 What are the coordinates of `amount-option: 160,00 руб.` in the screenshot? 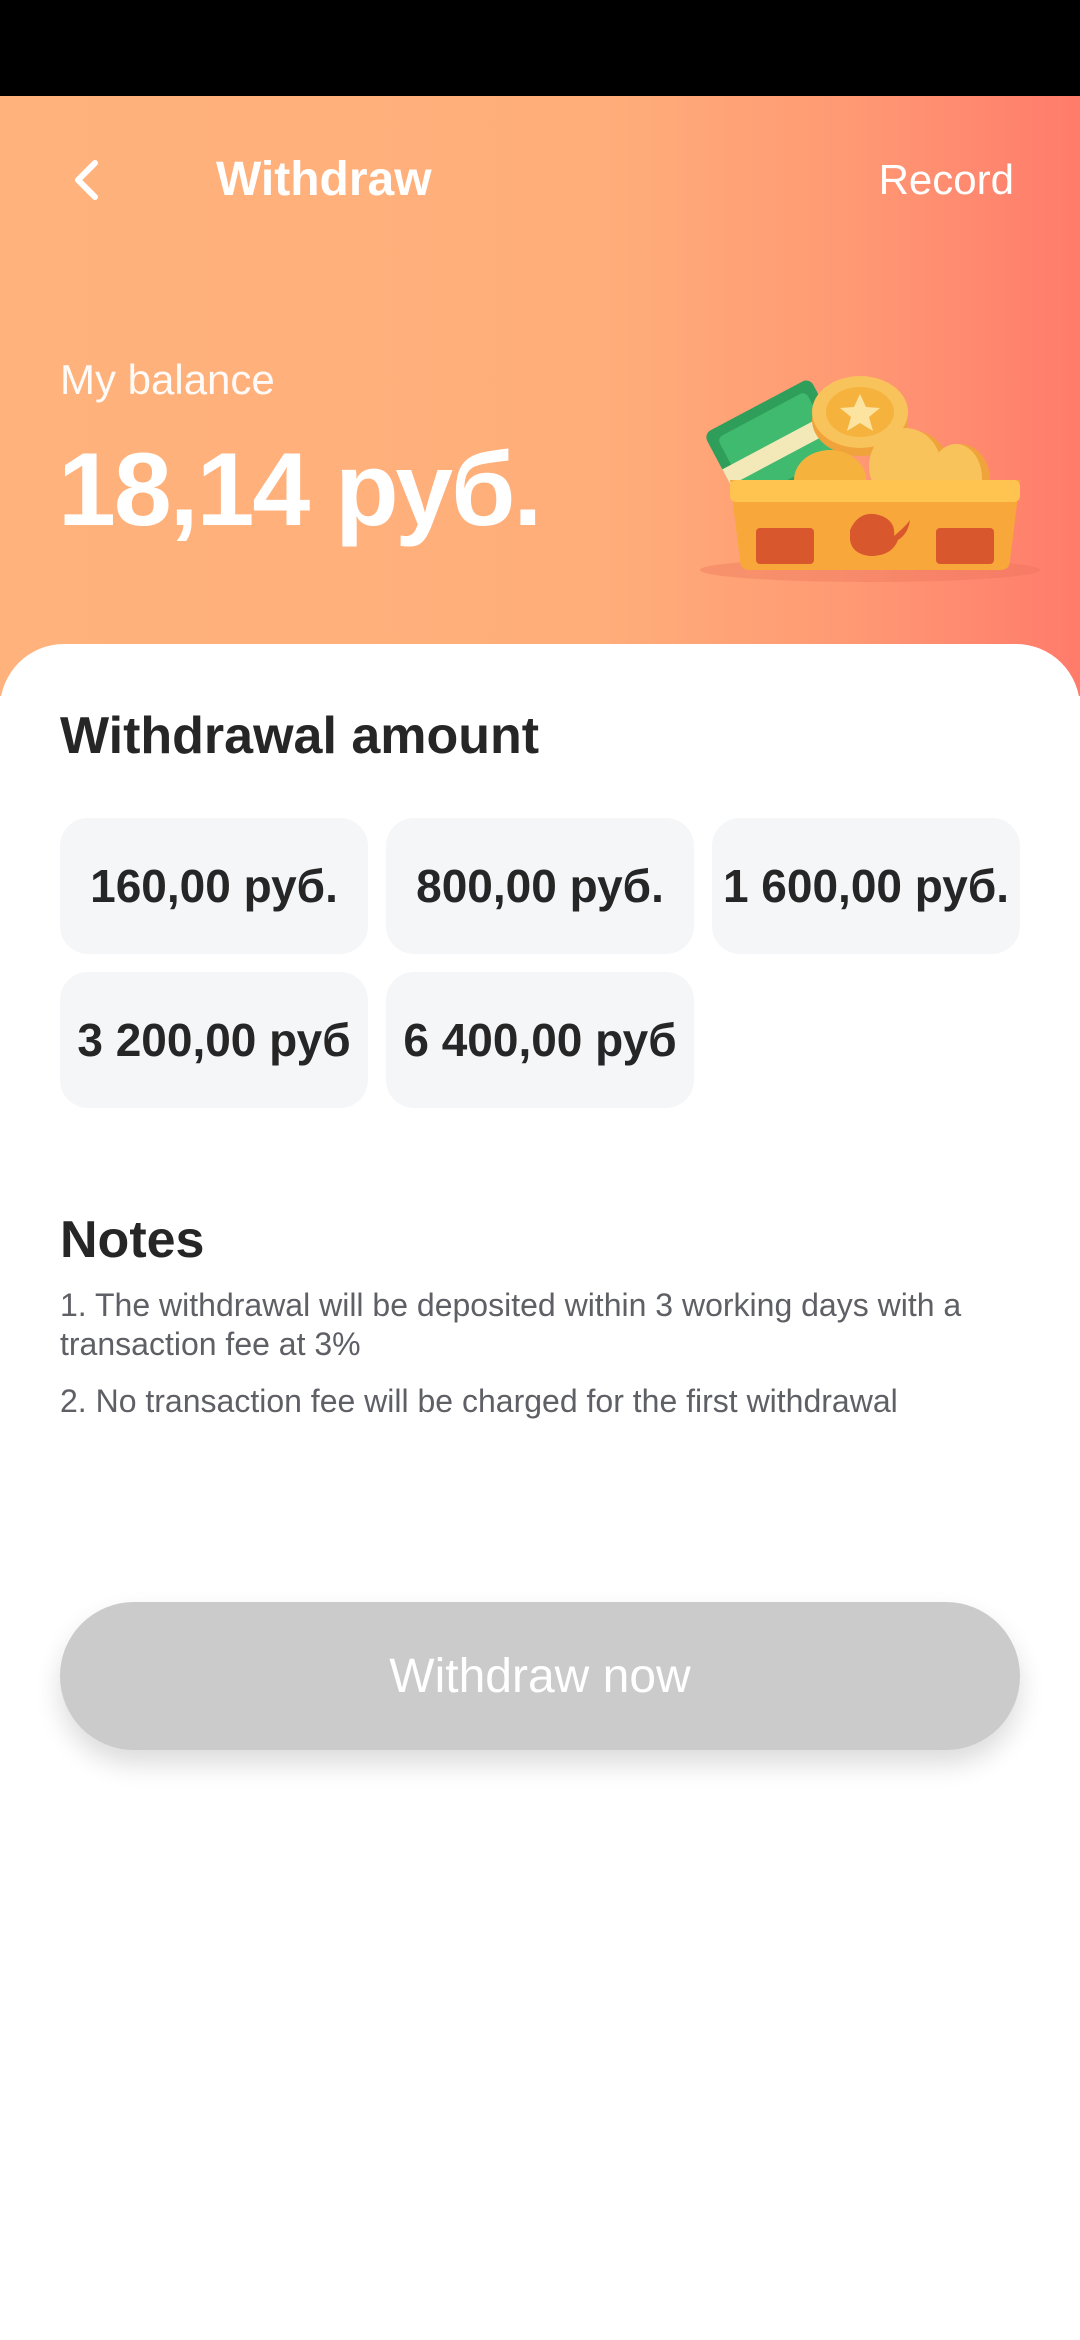 It's located at (214, 886).